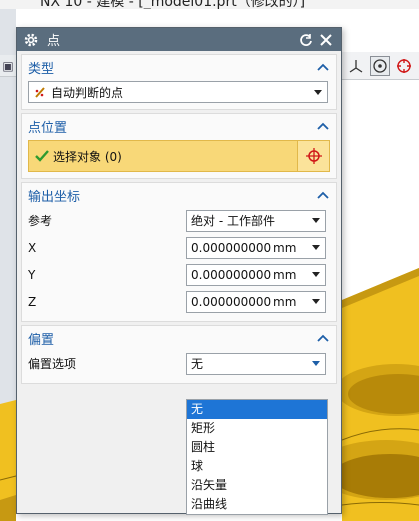 The height and width of the screenshot is (521, 419). What do you see at coordinates (179, 220) in the screenshot?
I see `reference-row: 参考 绝对 - 工作部件` at bounding box center [179, 220].